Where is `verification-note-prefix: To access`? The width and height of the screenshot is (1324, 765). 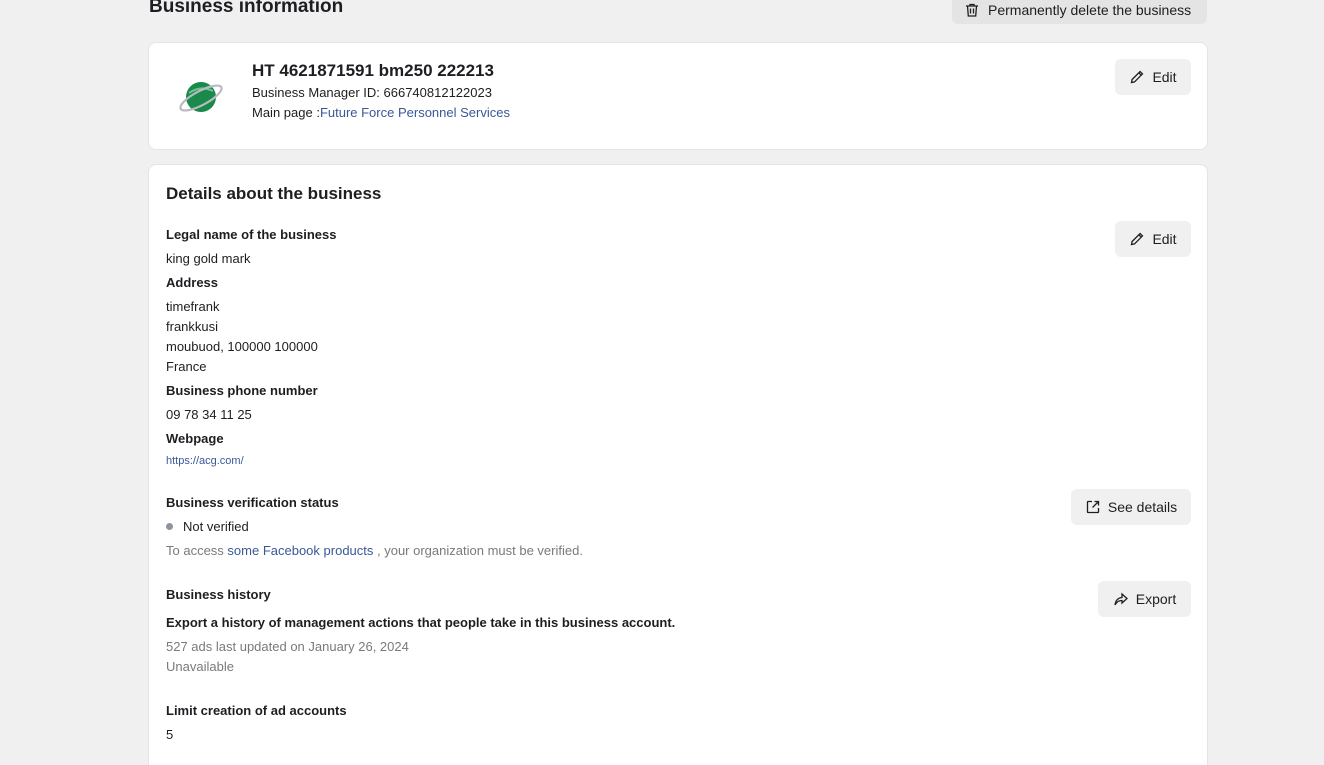
verification-note-prefix: To access is located at coordinates (197, 550).